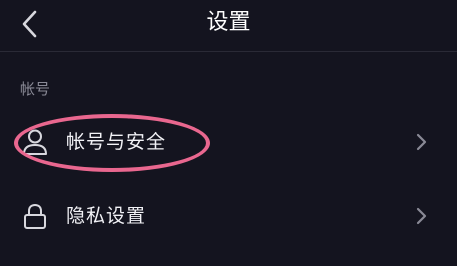 The width and height of the screenshot is (457, 266). Describe the element at coordinates (116, 142) in the screenshot. I see `account-security-label: 帐号与安全` at that location.